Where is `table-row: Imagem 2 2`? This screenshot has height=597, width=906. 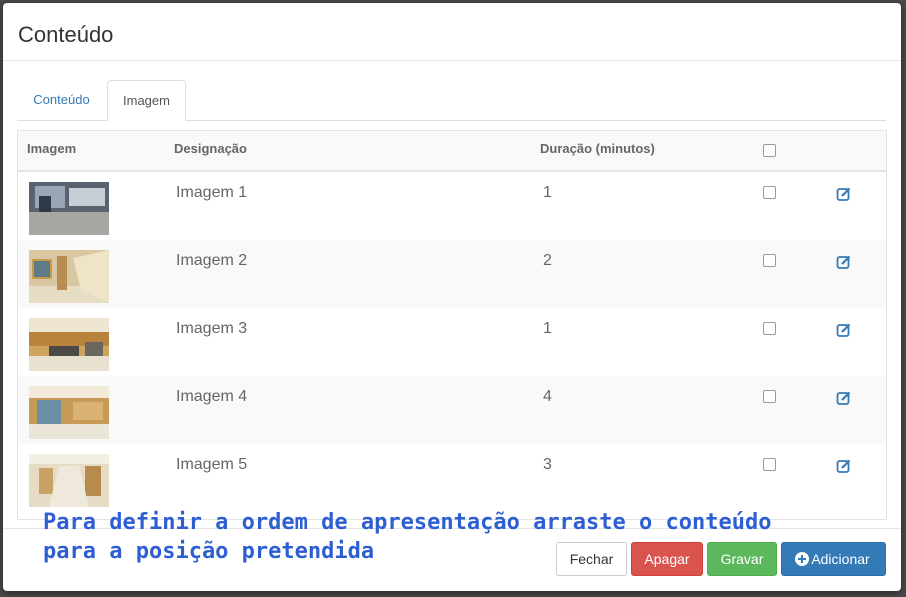
table-row: Imagem 2 2 is located at coordinates (452, 274).